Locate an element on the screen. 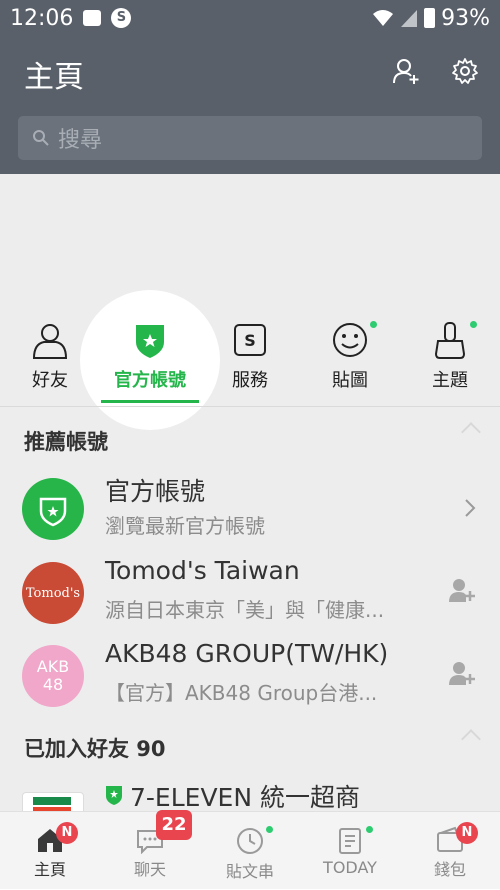 This screenshot has width=500, height=890. avatar: Tomod's is located at coordinates (53, 593).